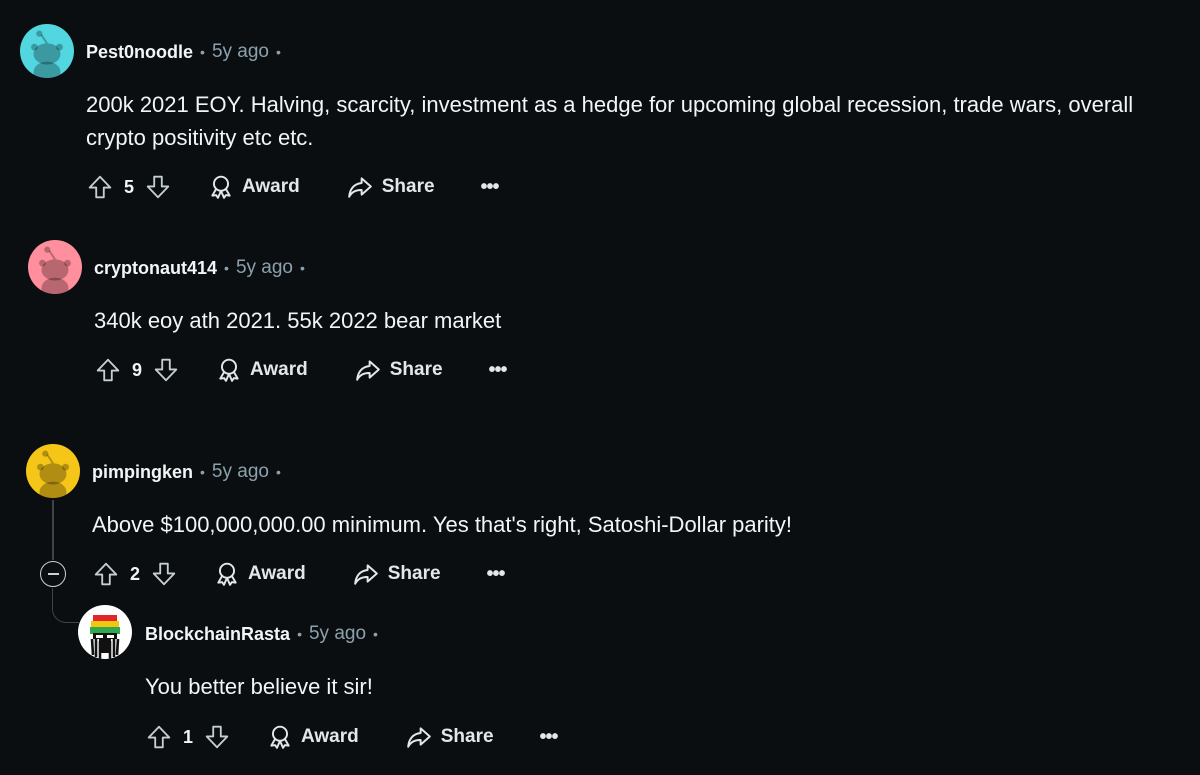 The width and height of the screenshot is (1200, 775). What do you see at coordinates (134, 573) in the screenshot?
I see `vote-count: 2` at bounding box center [134, 573].